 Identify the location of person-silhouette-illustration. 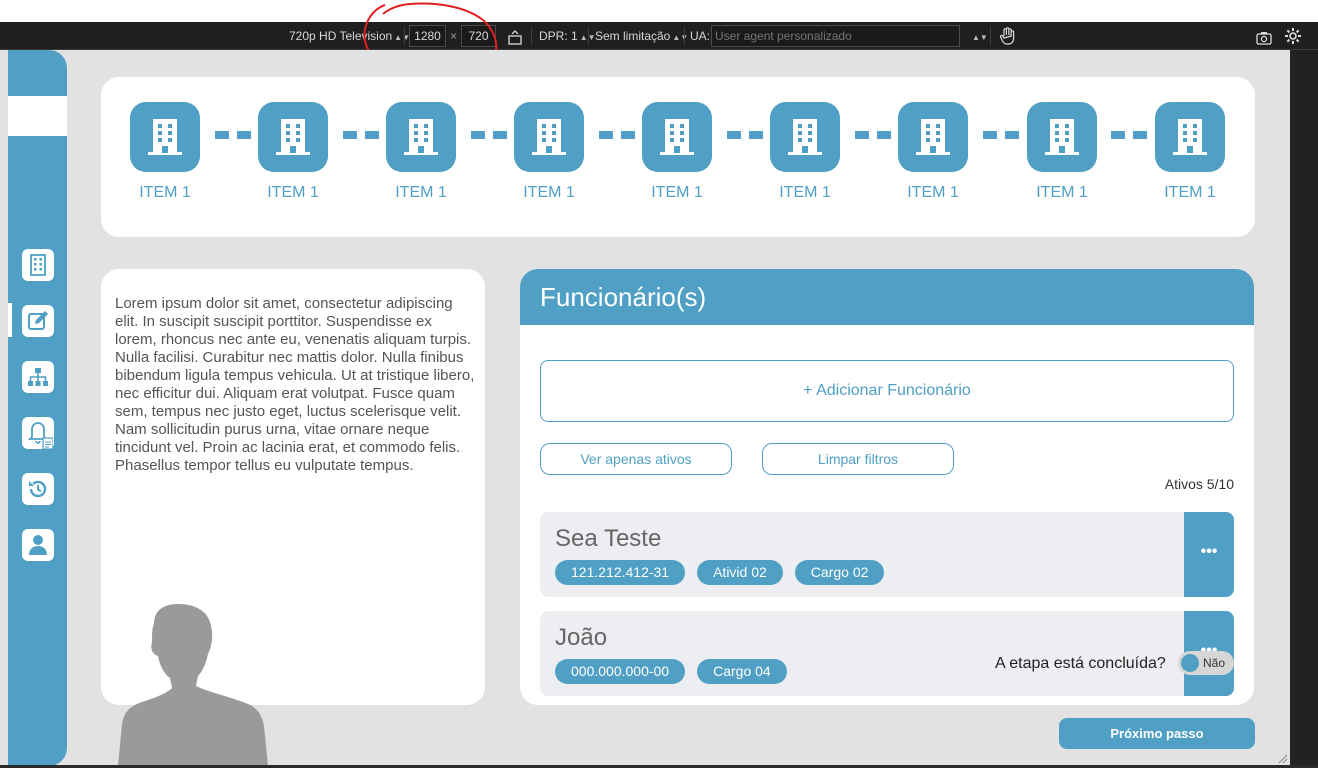
(193, 685).